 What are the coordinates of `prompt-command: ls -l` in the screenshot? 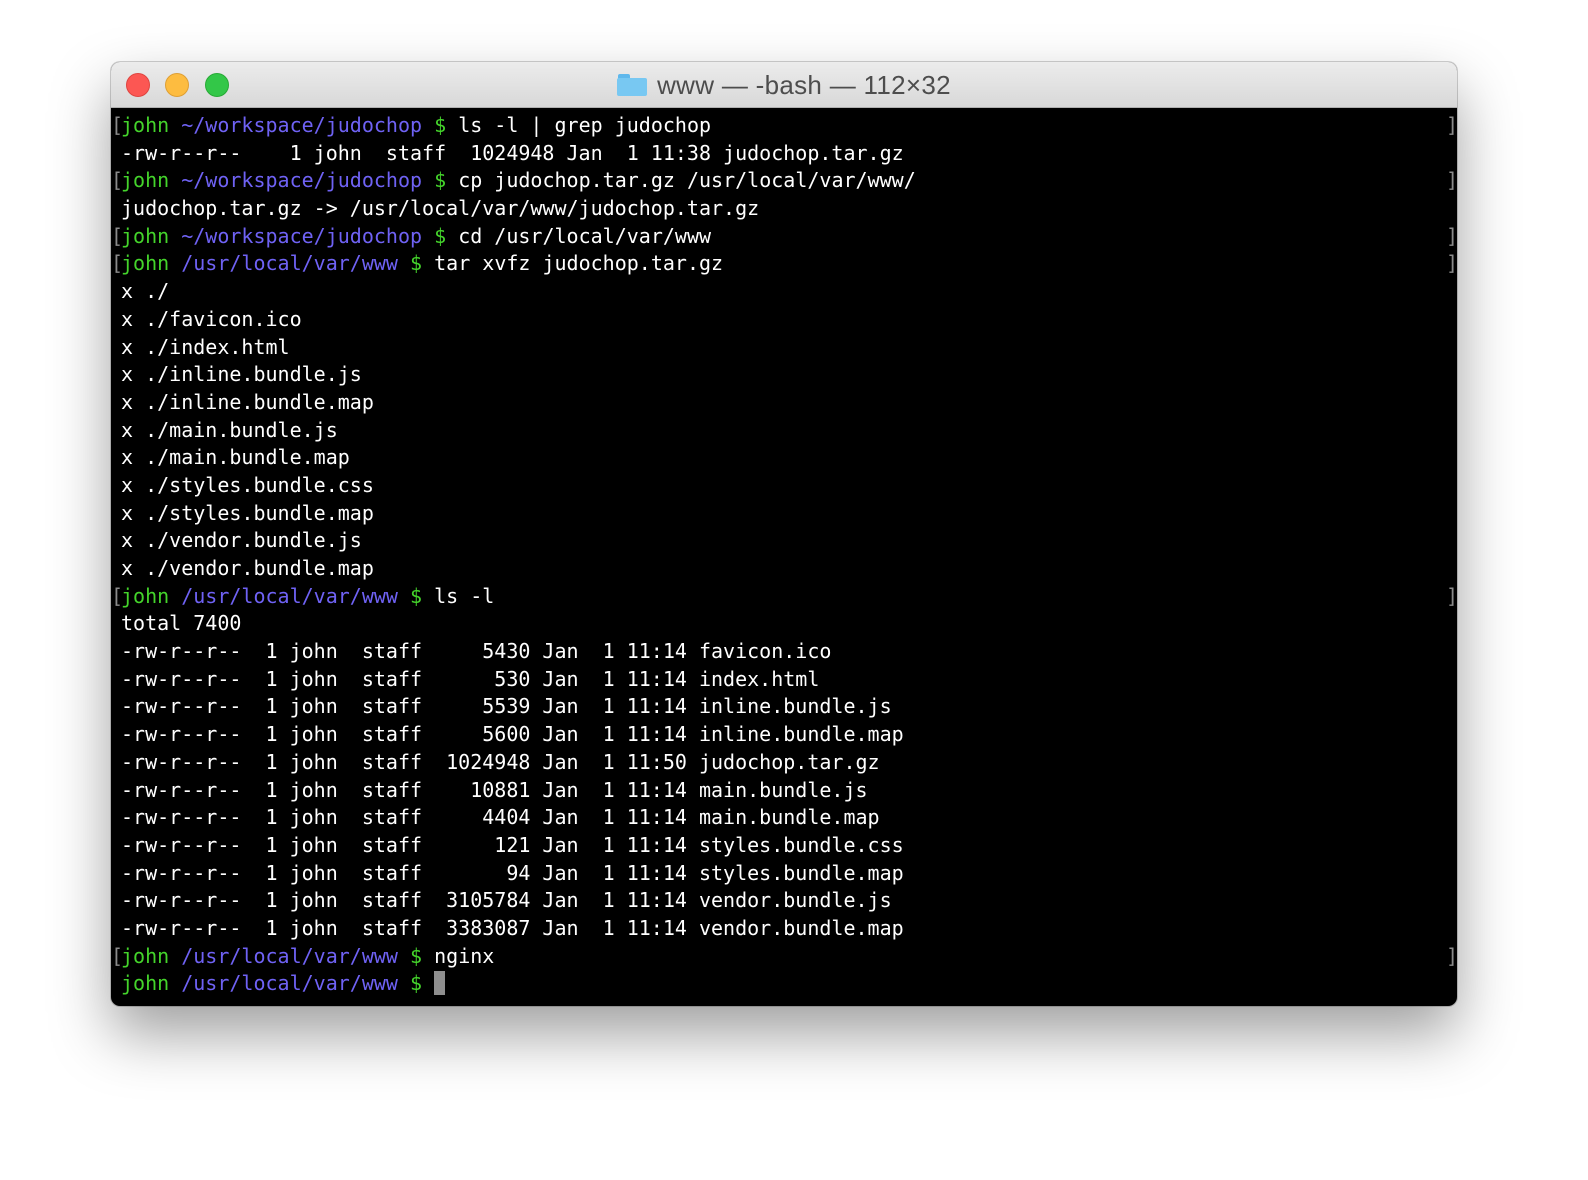 It's located at (464, 595).